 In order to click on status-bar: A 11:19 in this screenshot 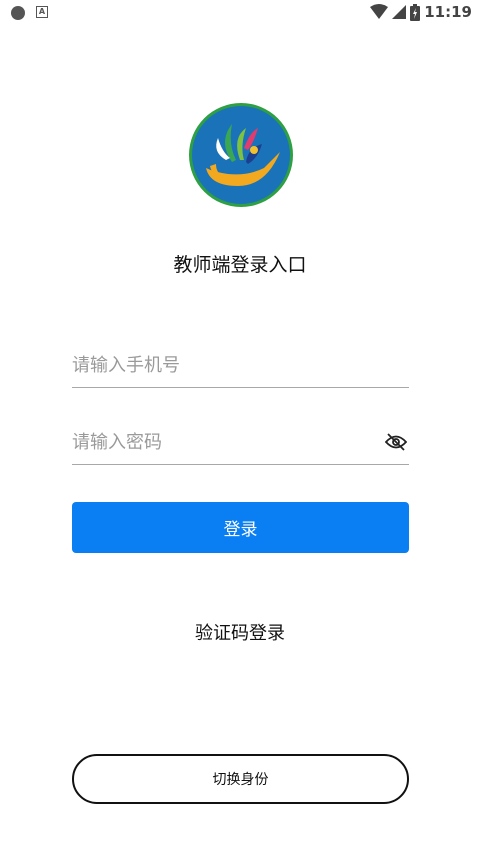, I will do `click(240, 13)`.